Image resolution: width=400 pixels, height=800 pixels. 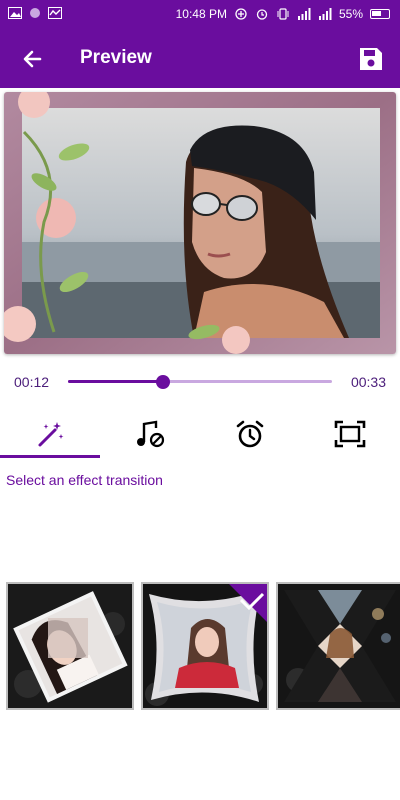 I want to click on magic-wand-icon, so click(x=51, y=434).